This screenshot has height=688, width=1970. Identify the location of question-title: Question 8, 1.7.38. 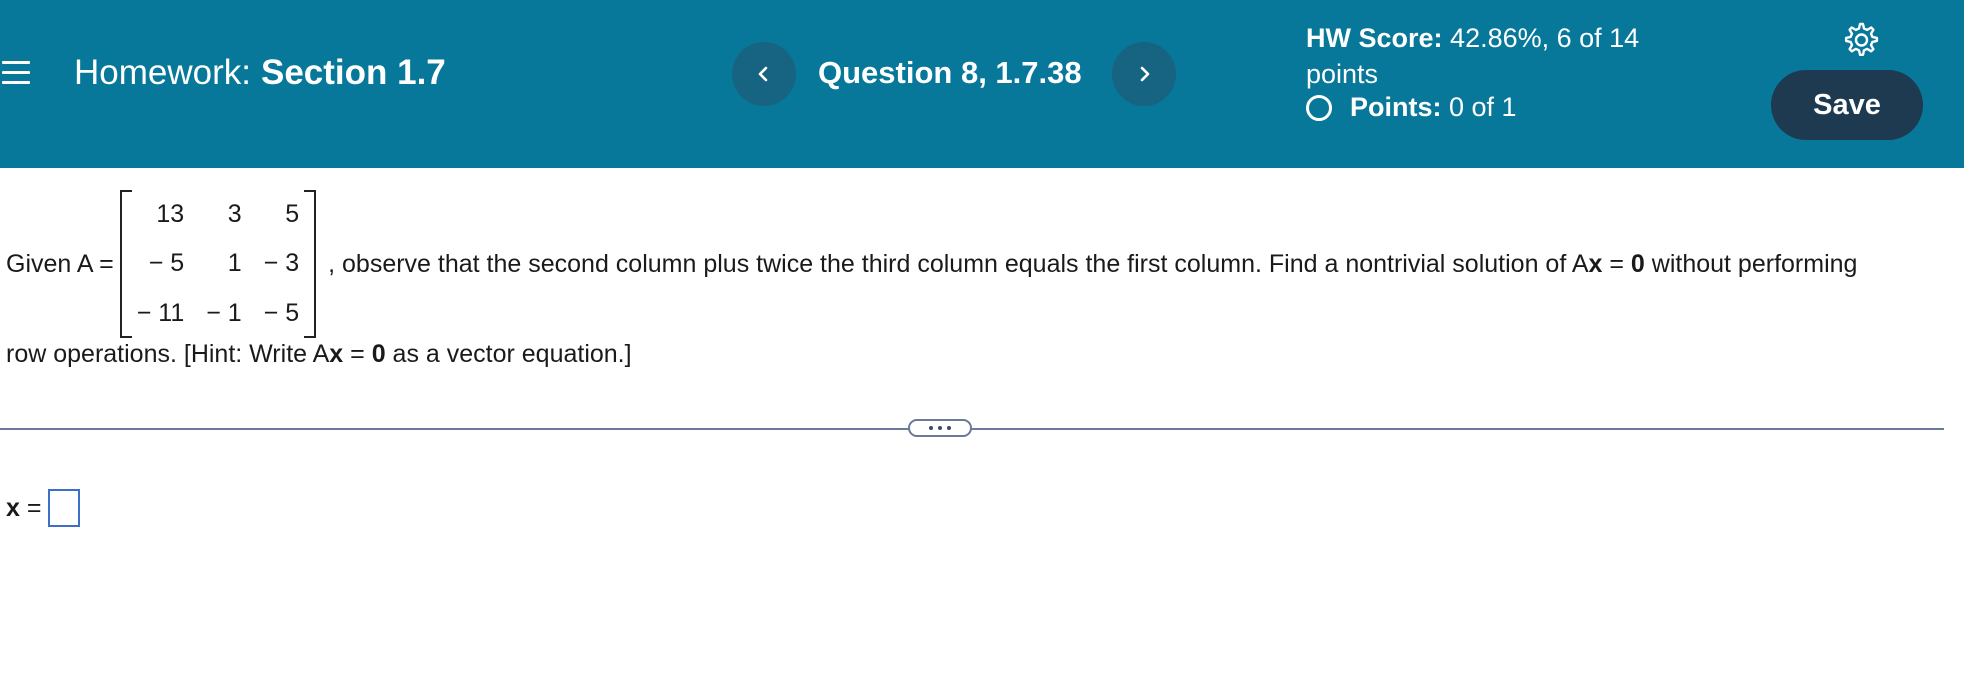
(950, 72).